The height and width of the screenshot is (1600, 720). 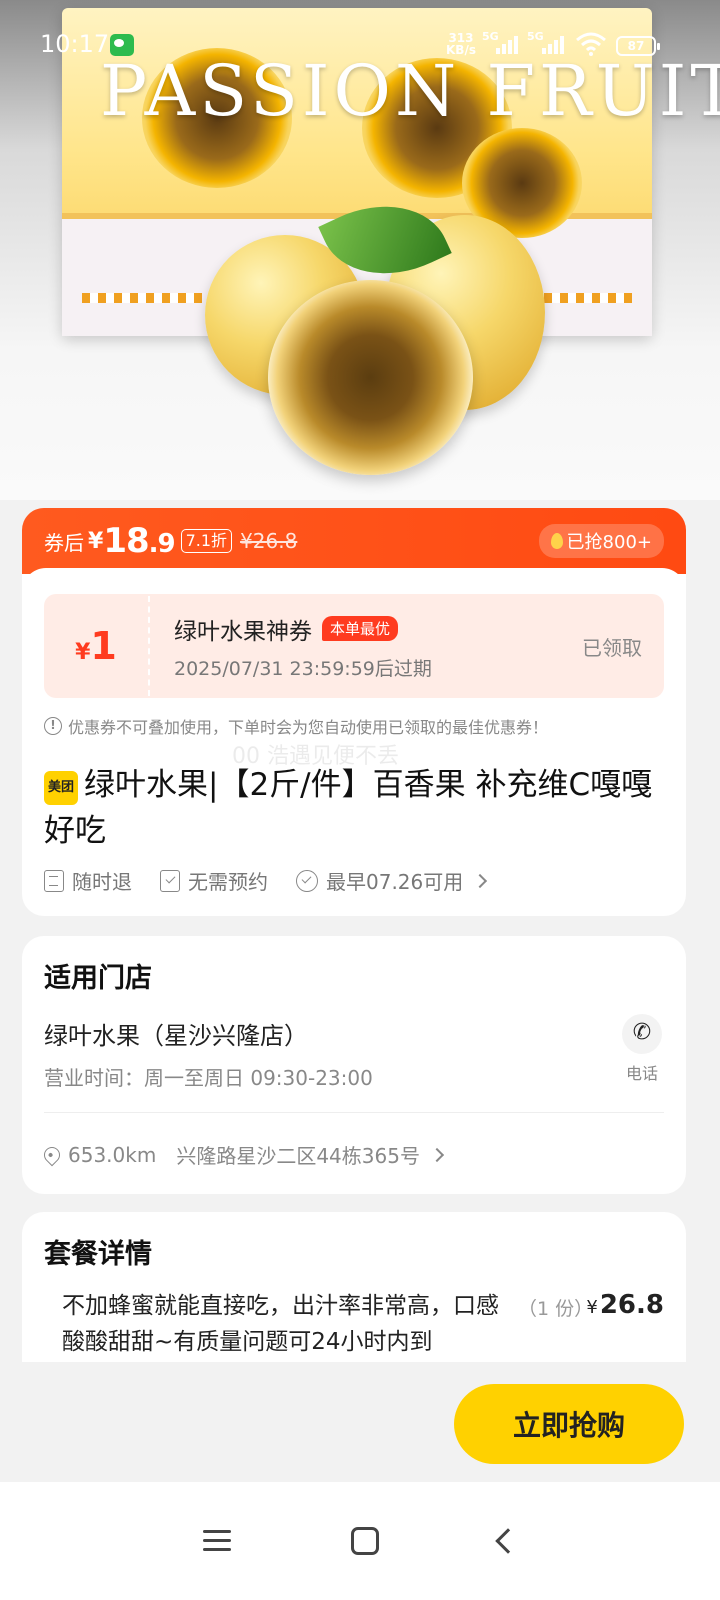 I want to click on home-icon, so click(x=365, y=1541).